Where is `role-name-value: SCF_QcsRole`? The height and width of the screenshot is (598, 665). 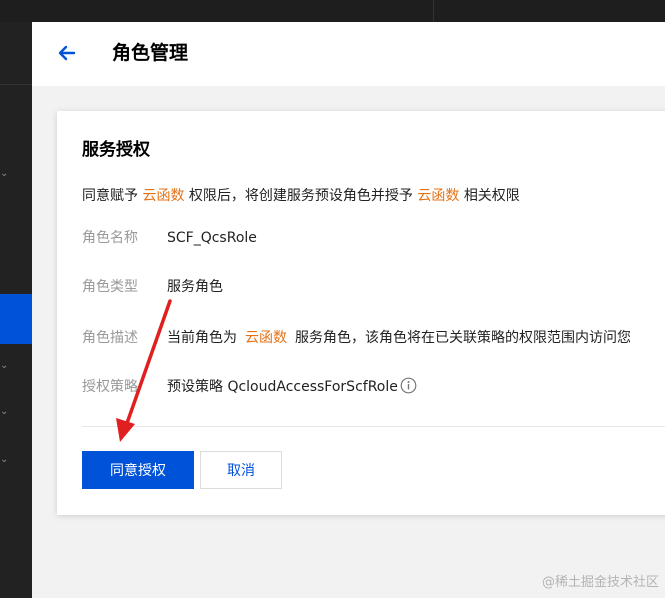
role-name-value: SCF_QcsRole is located at coordinates (212, 238).